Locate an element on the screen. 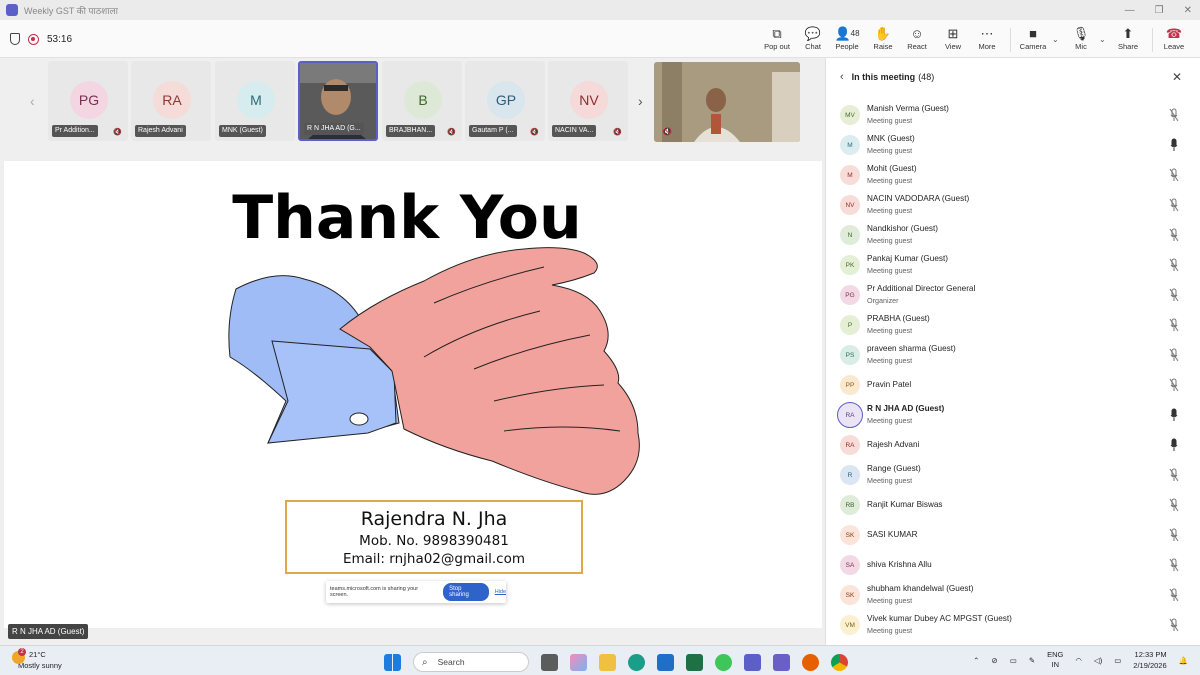 This screenshot has height=675, width=1200. participant-row: NV NACIN VADODARA (Guest) Meeting guest is located at coordinates (1013, 206).